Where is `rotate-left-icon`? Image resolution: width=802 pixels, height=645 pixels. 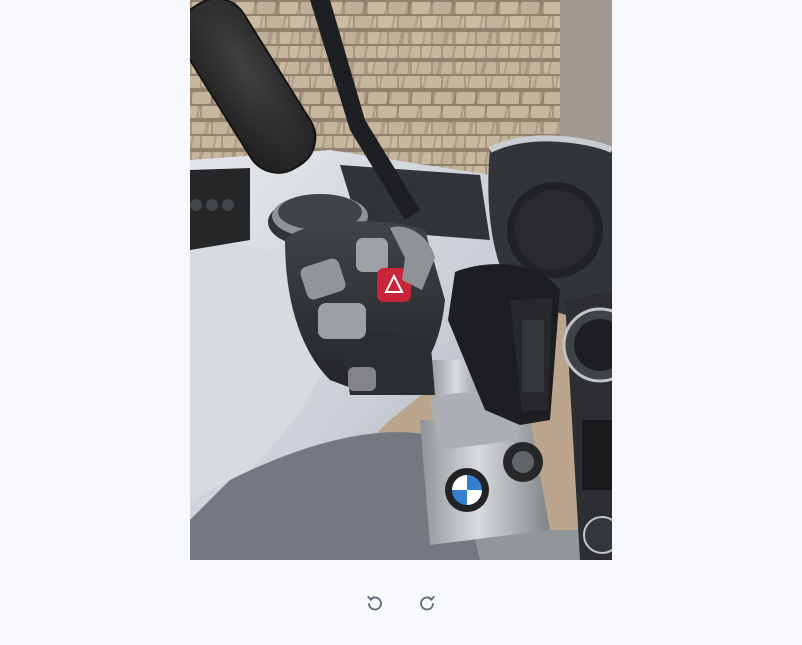 rotate-left-icon is located at coordinates (374, 603).